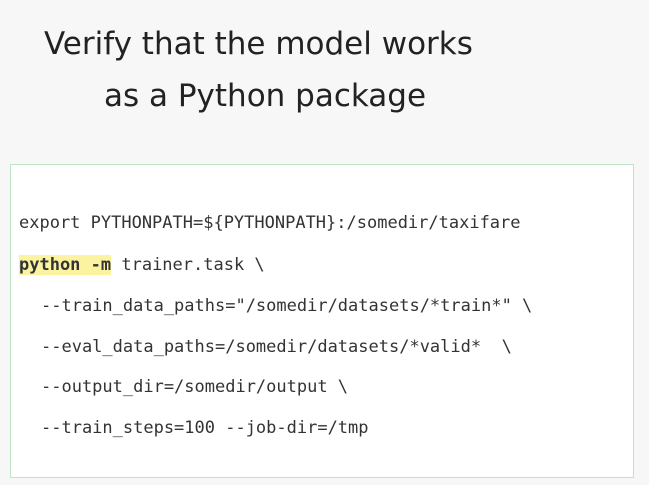  What do you see at coordinates (188, 265) in the screenshot?
I see `code-line-trainer-task: trainer.task \` at bounding box center [188, 265].